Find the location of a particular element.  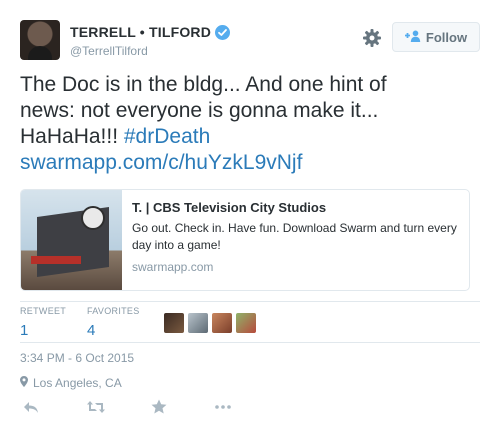

retweet-icon is located at coordinates (95, 407).